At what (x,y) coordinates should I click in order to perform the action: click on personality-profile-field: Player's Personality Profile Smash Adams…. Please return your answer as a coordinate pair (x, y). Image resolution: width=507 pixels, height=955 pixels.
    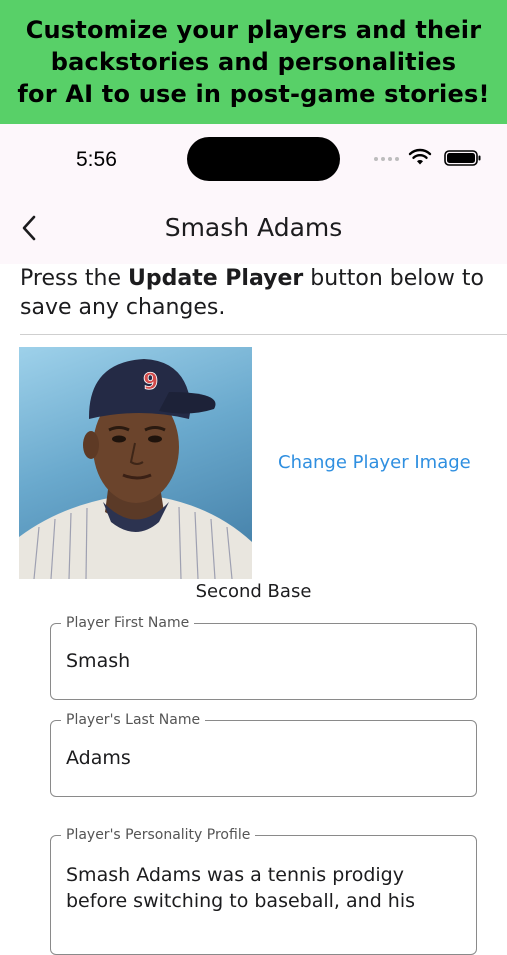
    Looking at the image, I should click on (263, 891).